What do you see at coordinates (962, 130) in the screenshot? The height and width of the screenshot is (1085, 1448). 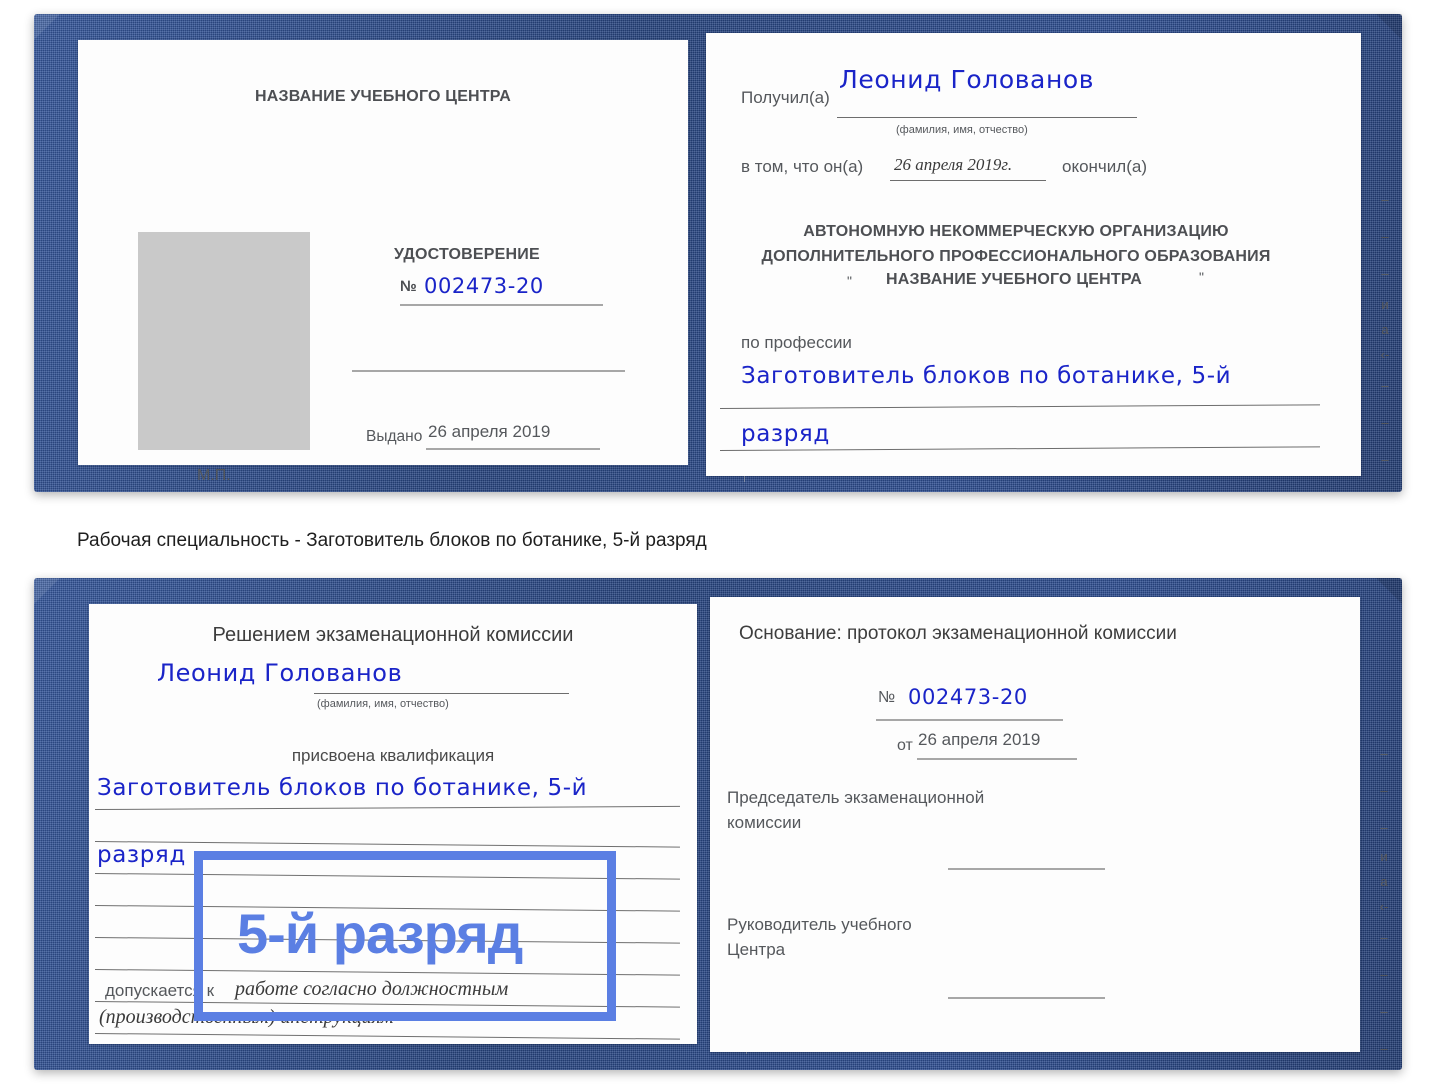 I see `received-hint: (фамилия, имя, отчество)` at bounding box center [962, 130].